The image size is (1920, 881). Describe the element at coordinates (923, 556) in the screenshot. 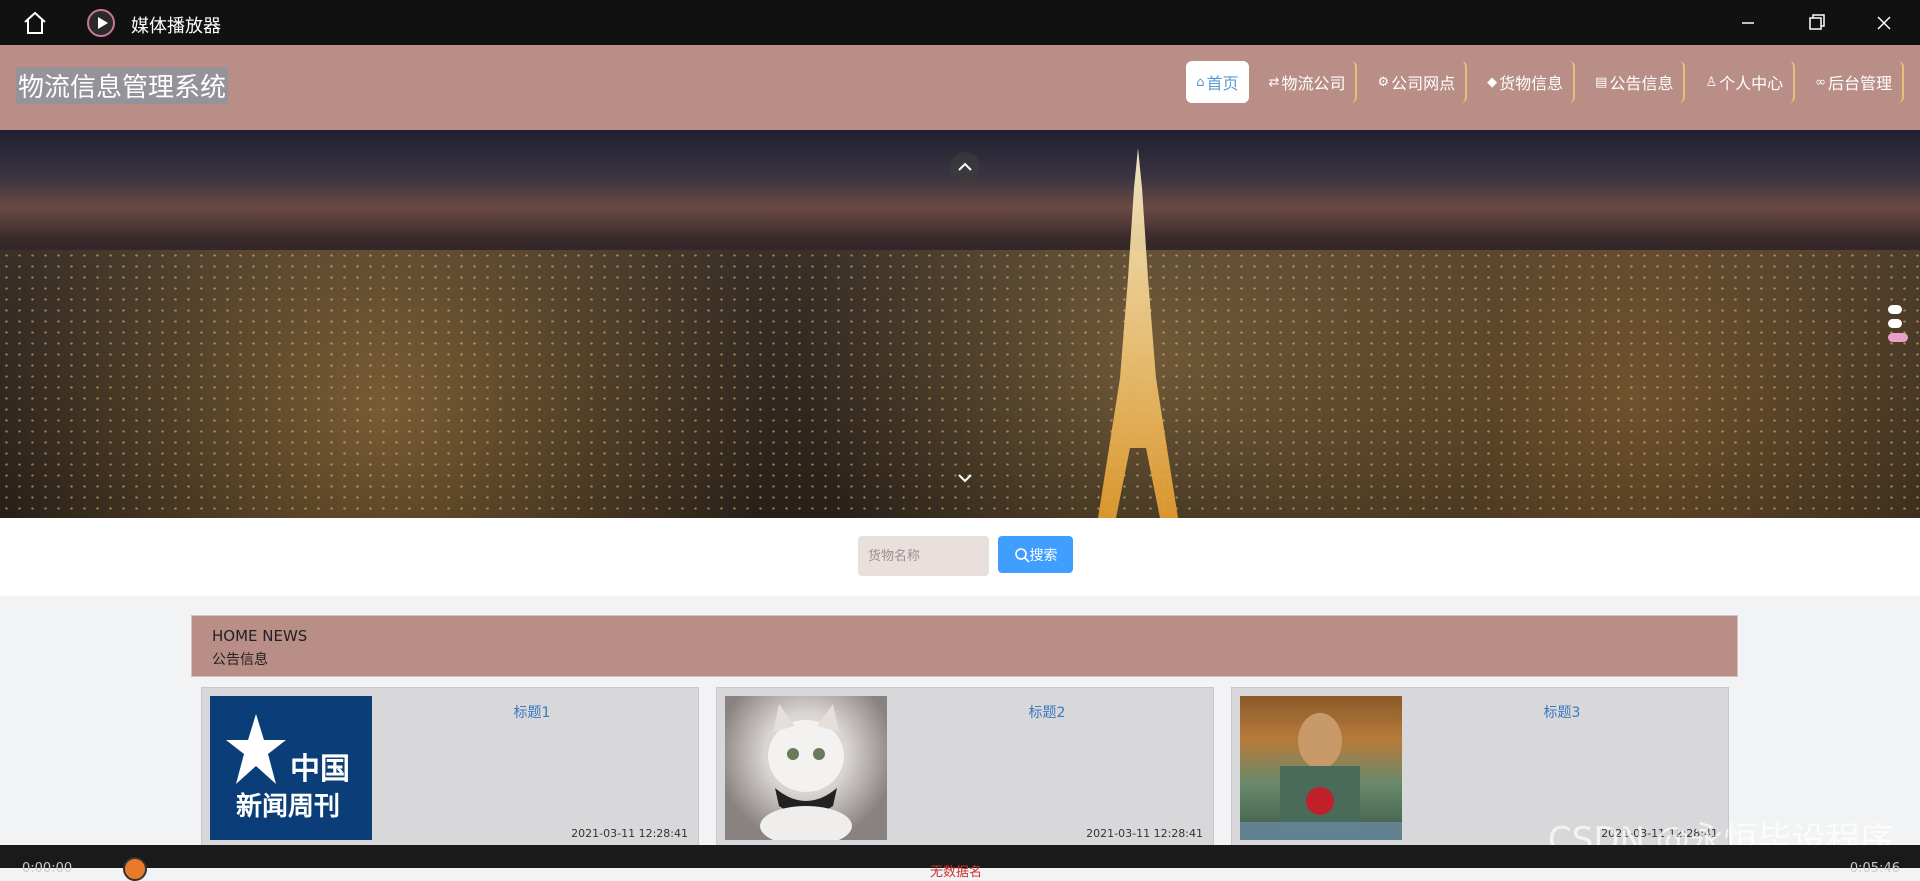

I see `goods-name-search-input` at that location.